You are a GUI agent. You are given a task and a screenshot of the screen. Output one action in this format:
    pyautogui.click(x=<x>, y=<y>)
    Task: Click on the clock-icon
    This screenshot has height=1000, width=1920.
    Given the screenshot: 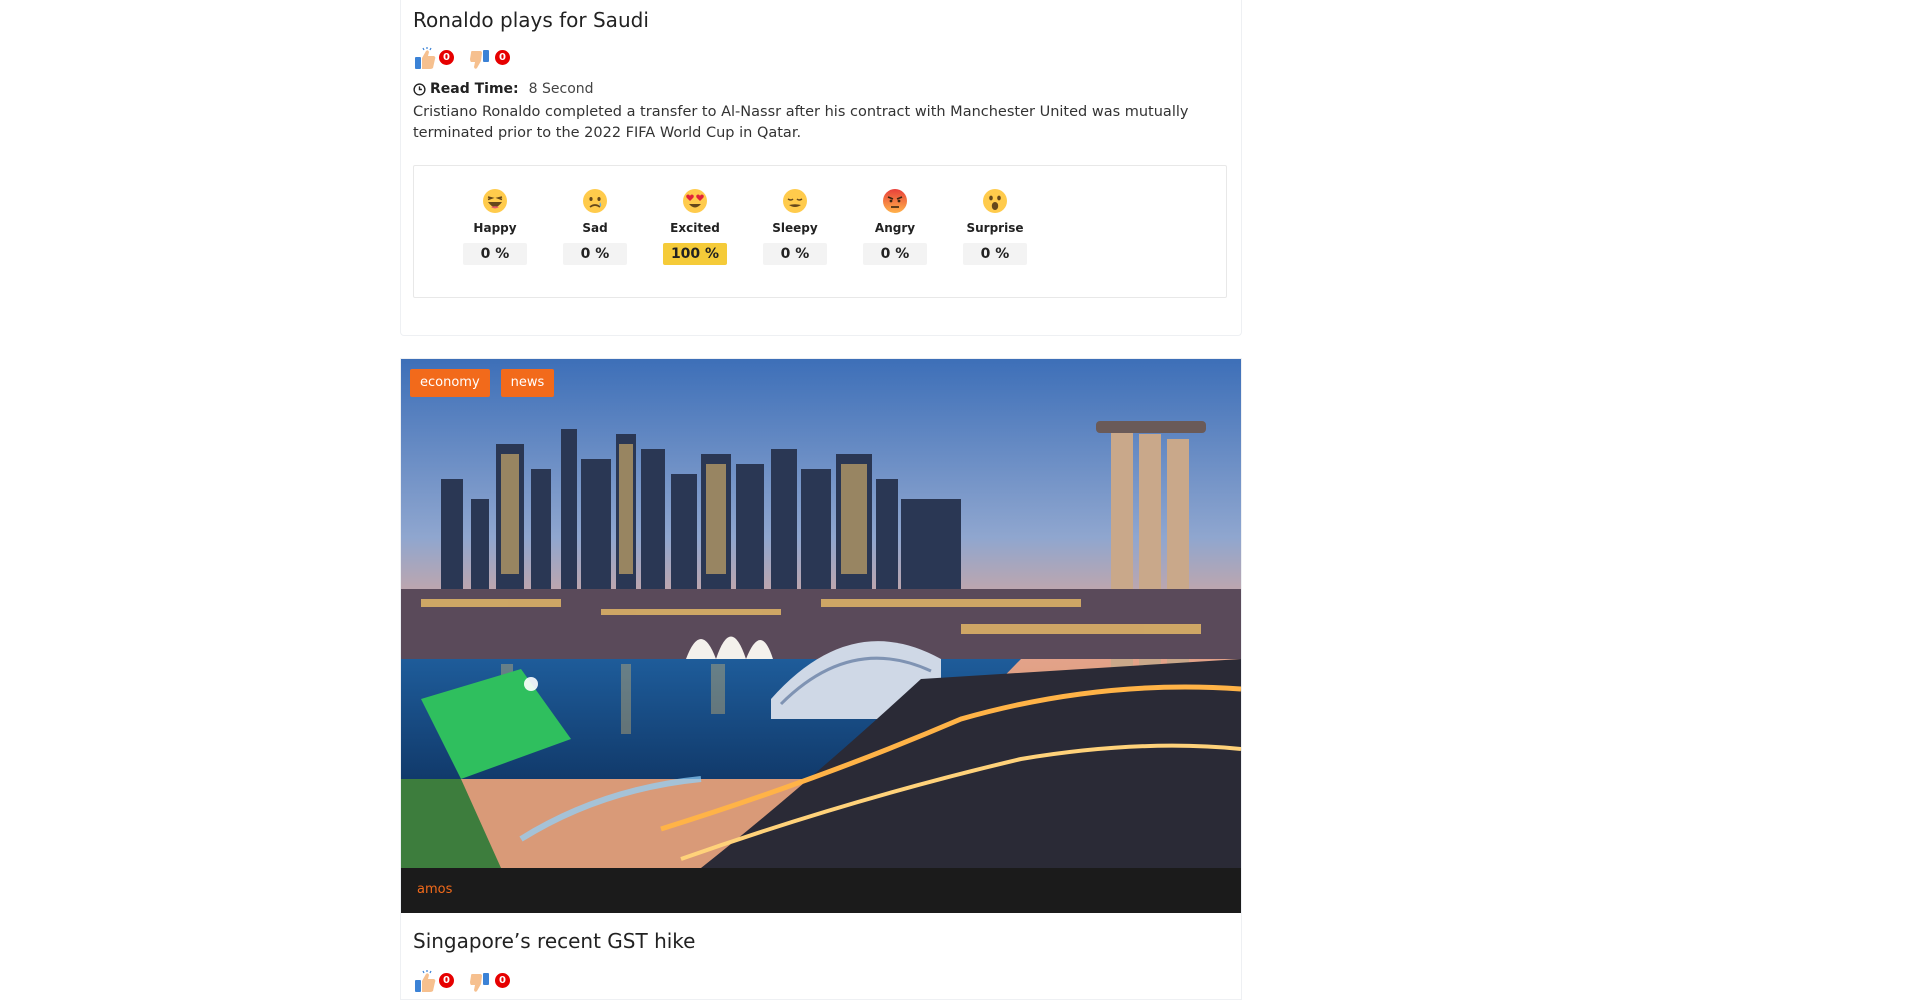 What is the action you would take?
    pyautogui.click(x=419, y=89)
    